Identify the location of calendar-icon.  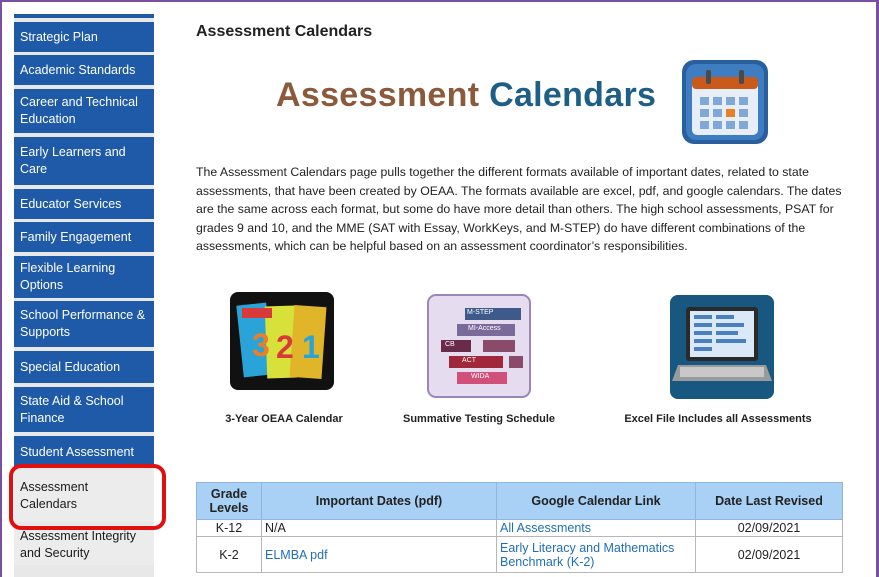
(725, 102).